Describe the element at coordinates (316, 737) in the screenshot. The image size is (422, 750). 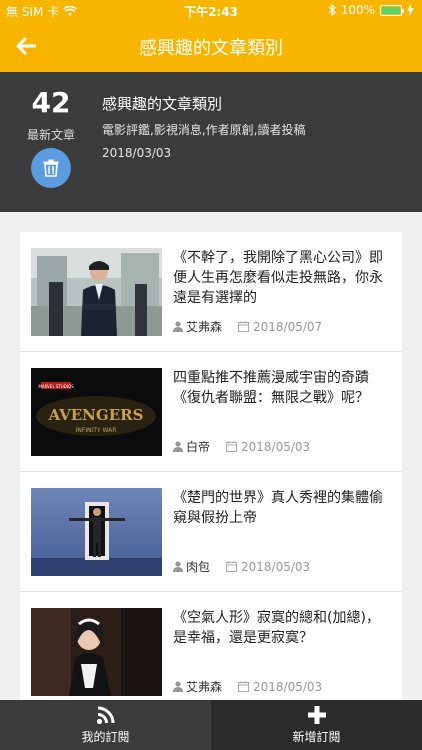
I see `tab-label: 新增訂閱` at that location.